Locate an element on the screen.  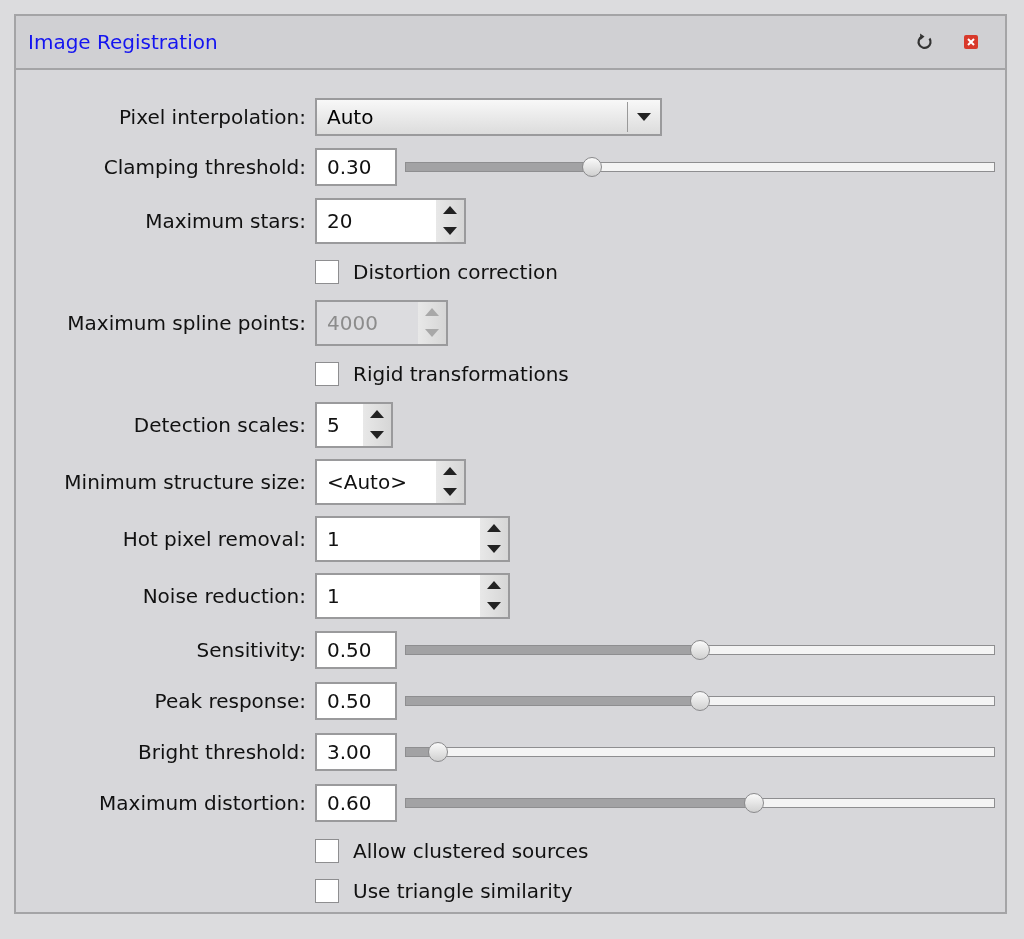
spin-box: 20 is located at coordinates (390, 220).